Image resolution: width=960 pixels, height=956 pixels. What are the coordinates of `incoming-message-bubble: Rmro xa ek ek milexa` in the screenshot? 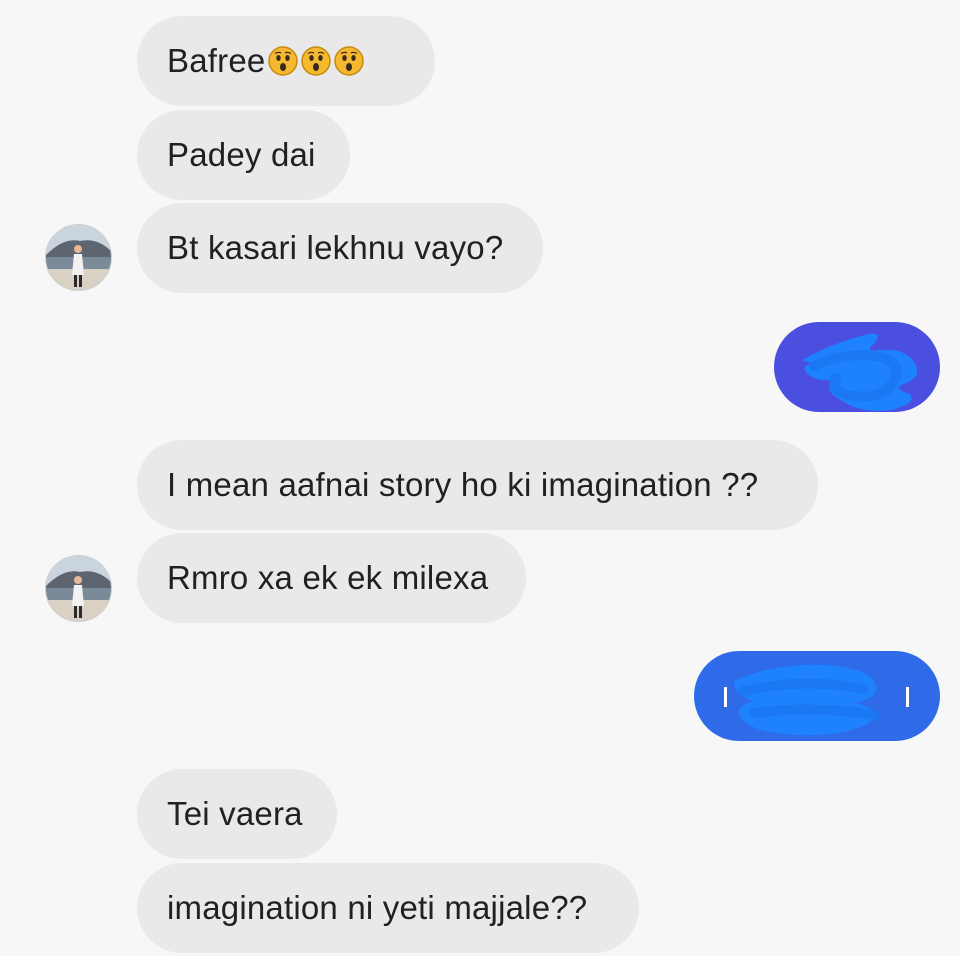 It's located at (331, 578).